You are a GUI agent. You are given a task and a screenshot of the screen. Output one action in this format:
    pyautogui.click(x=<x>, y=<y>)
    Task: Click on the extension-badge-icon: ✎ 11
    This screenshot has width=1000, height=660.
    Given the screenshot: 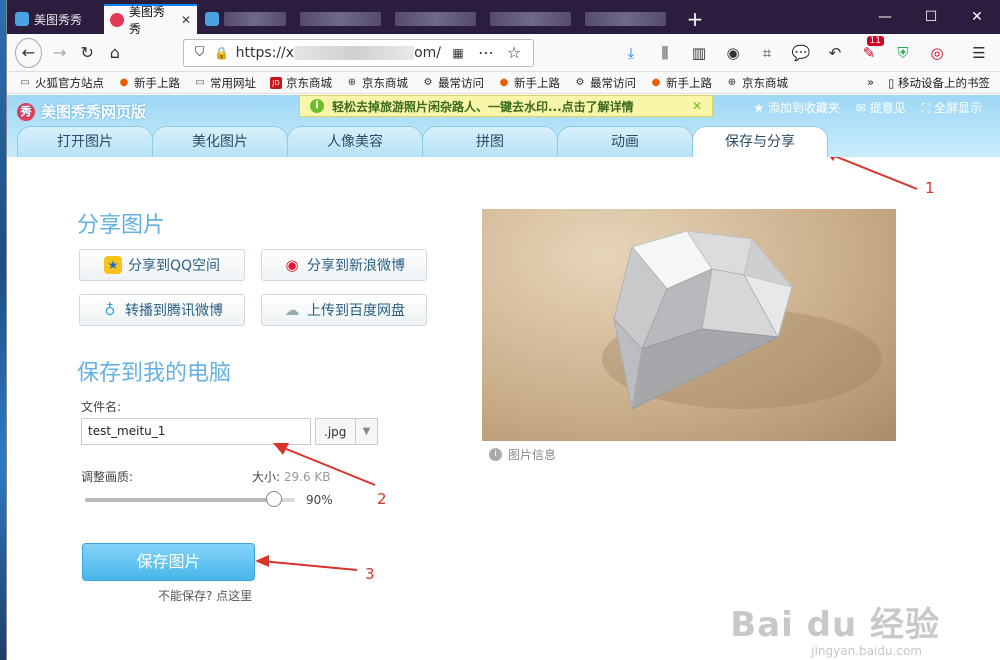 What is the action you would take?
    pyautogui.click(x=870, y=48)
    